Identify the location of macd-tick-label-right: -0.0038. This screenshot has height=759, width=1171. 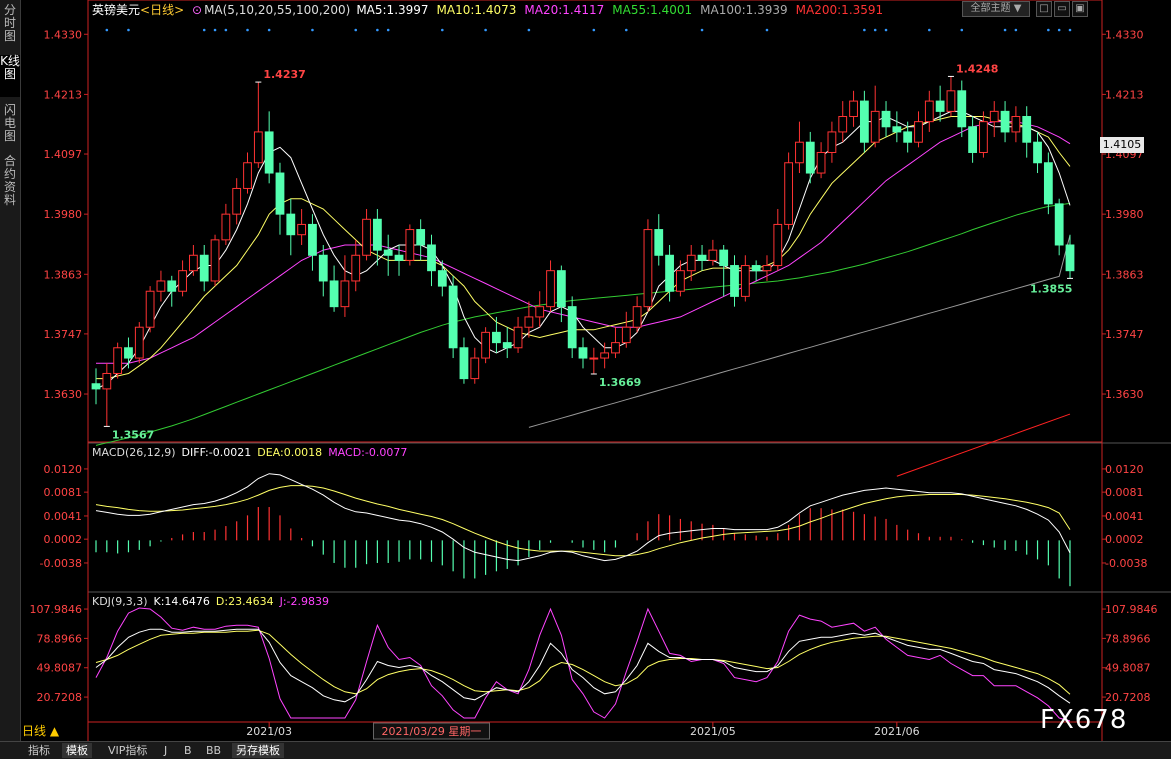
(1126, 563).